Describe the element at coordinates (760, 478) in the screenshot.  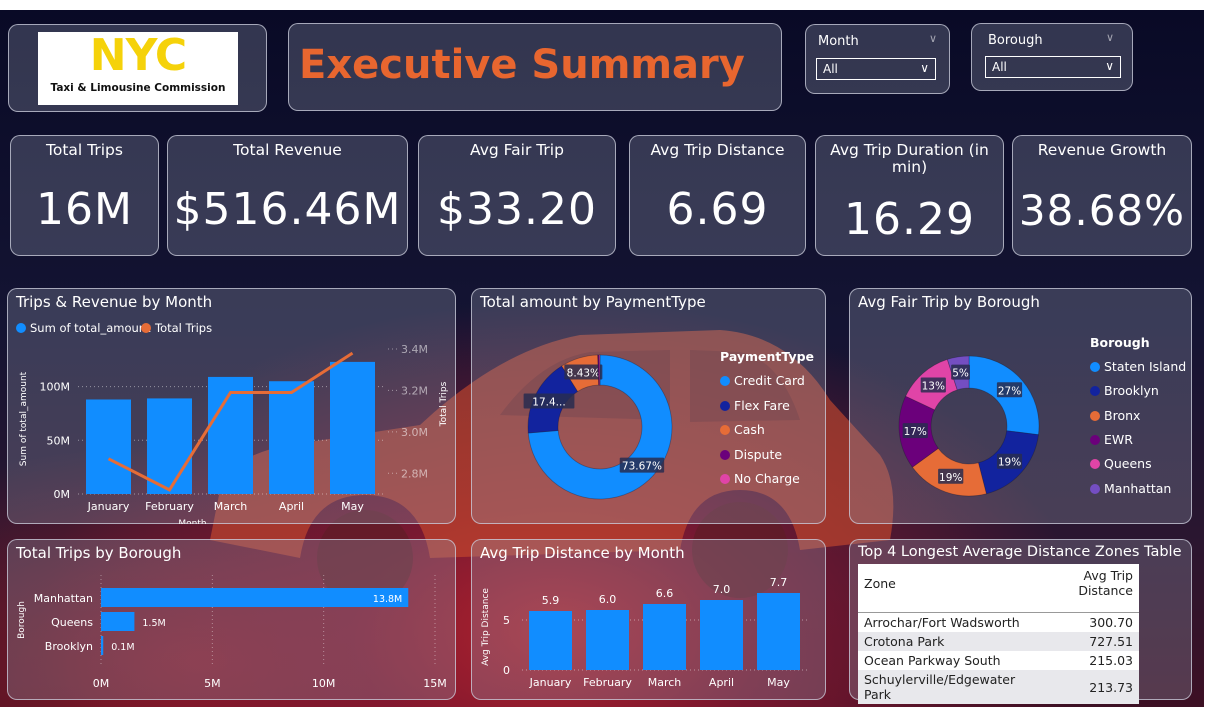
I see `legend-item: No Charge` at that location.